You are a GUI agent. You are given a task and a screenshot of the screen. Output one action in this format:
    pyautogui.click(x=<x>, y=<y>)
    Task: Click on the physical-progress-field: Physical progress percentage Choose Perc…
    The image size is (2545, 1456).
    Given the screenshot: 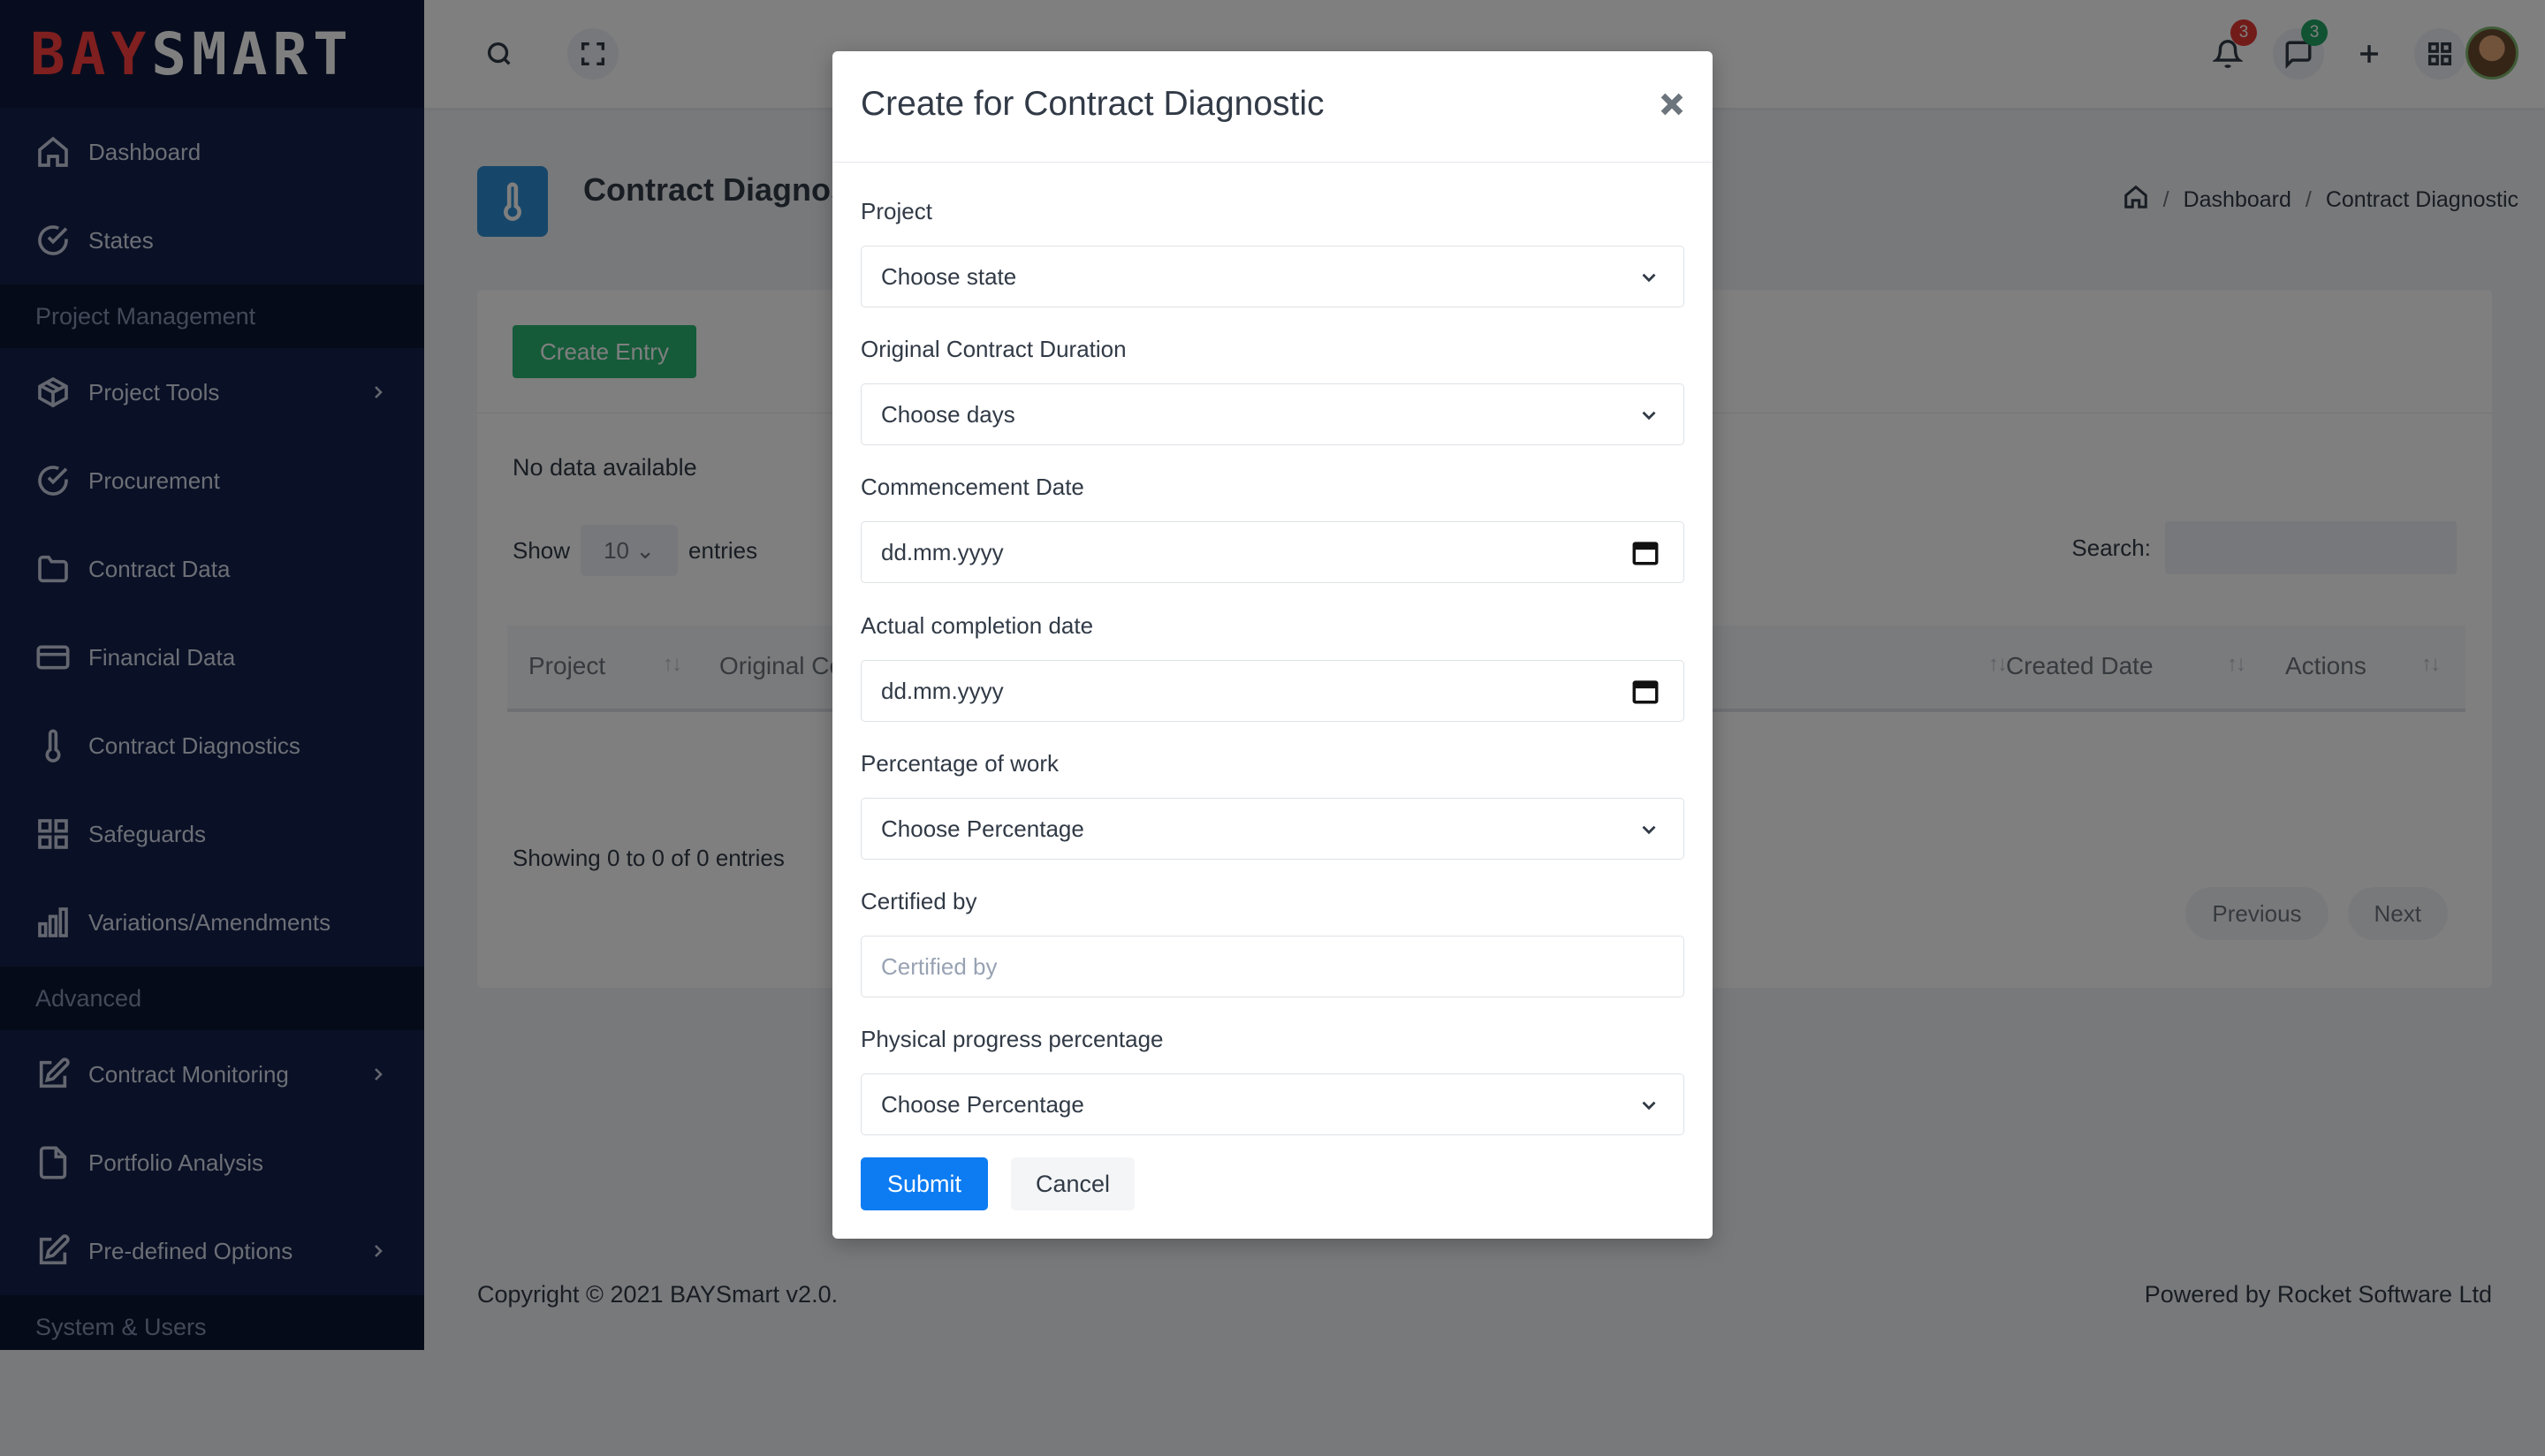 What is the action you would take?
    pyautogui.click(x=1272, y=1080)
    